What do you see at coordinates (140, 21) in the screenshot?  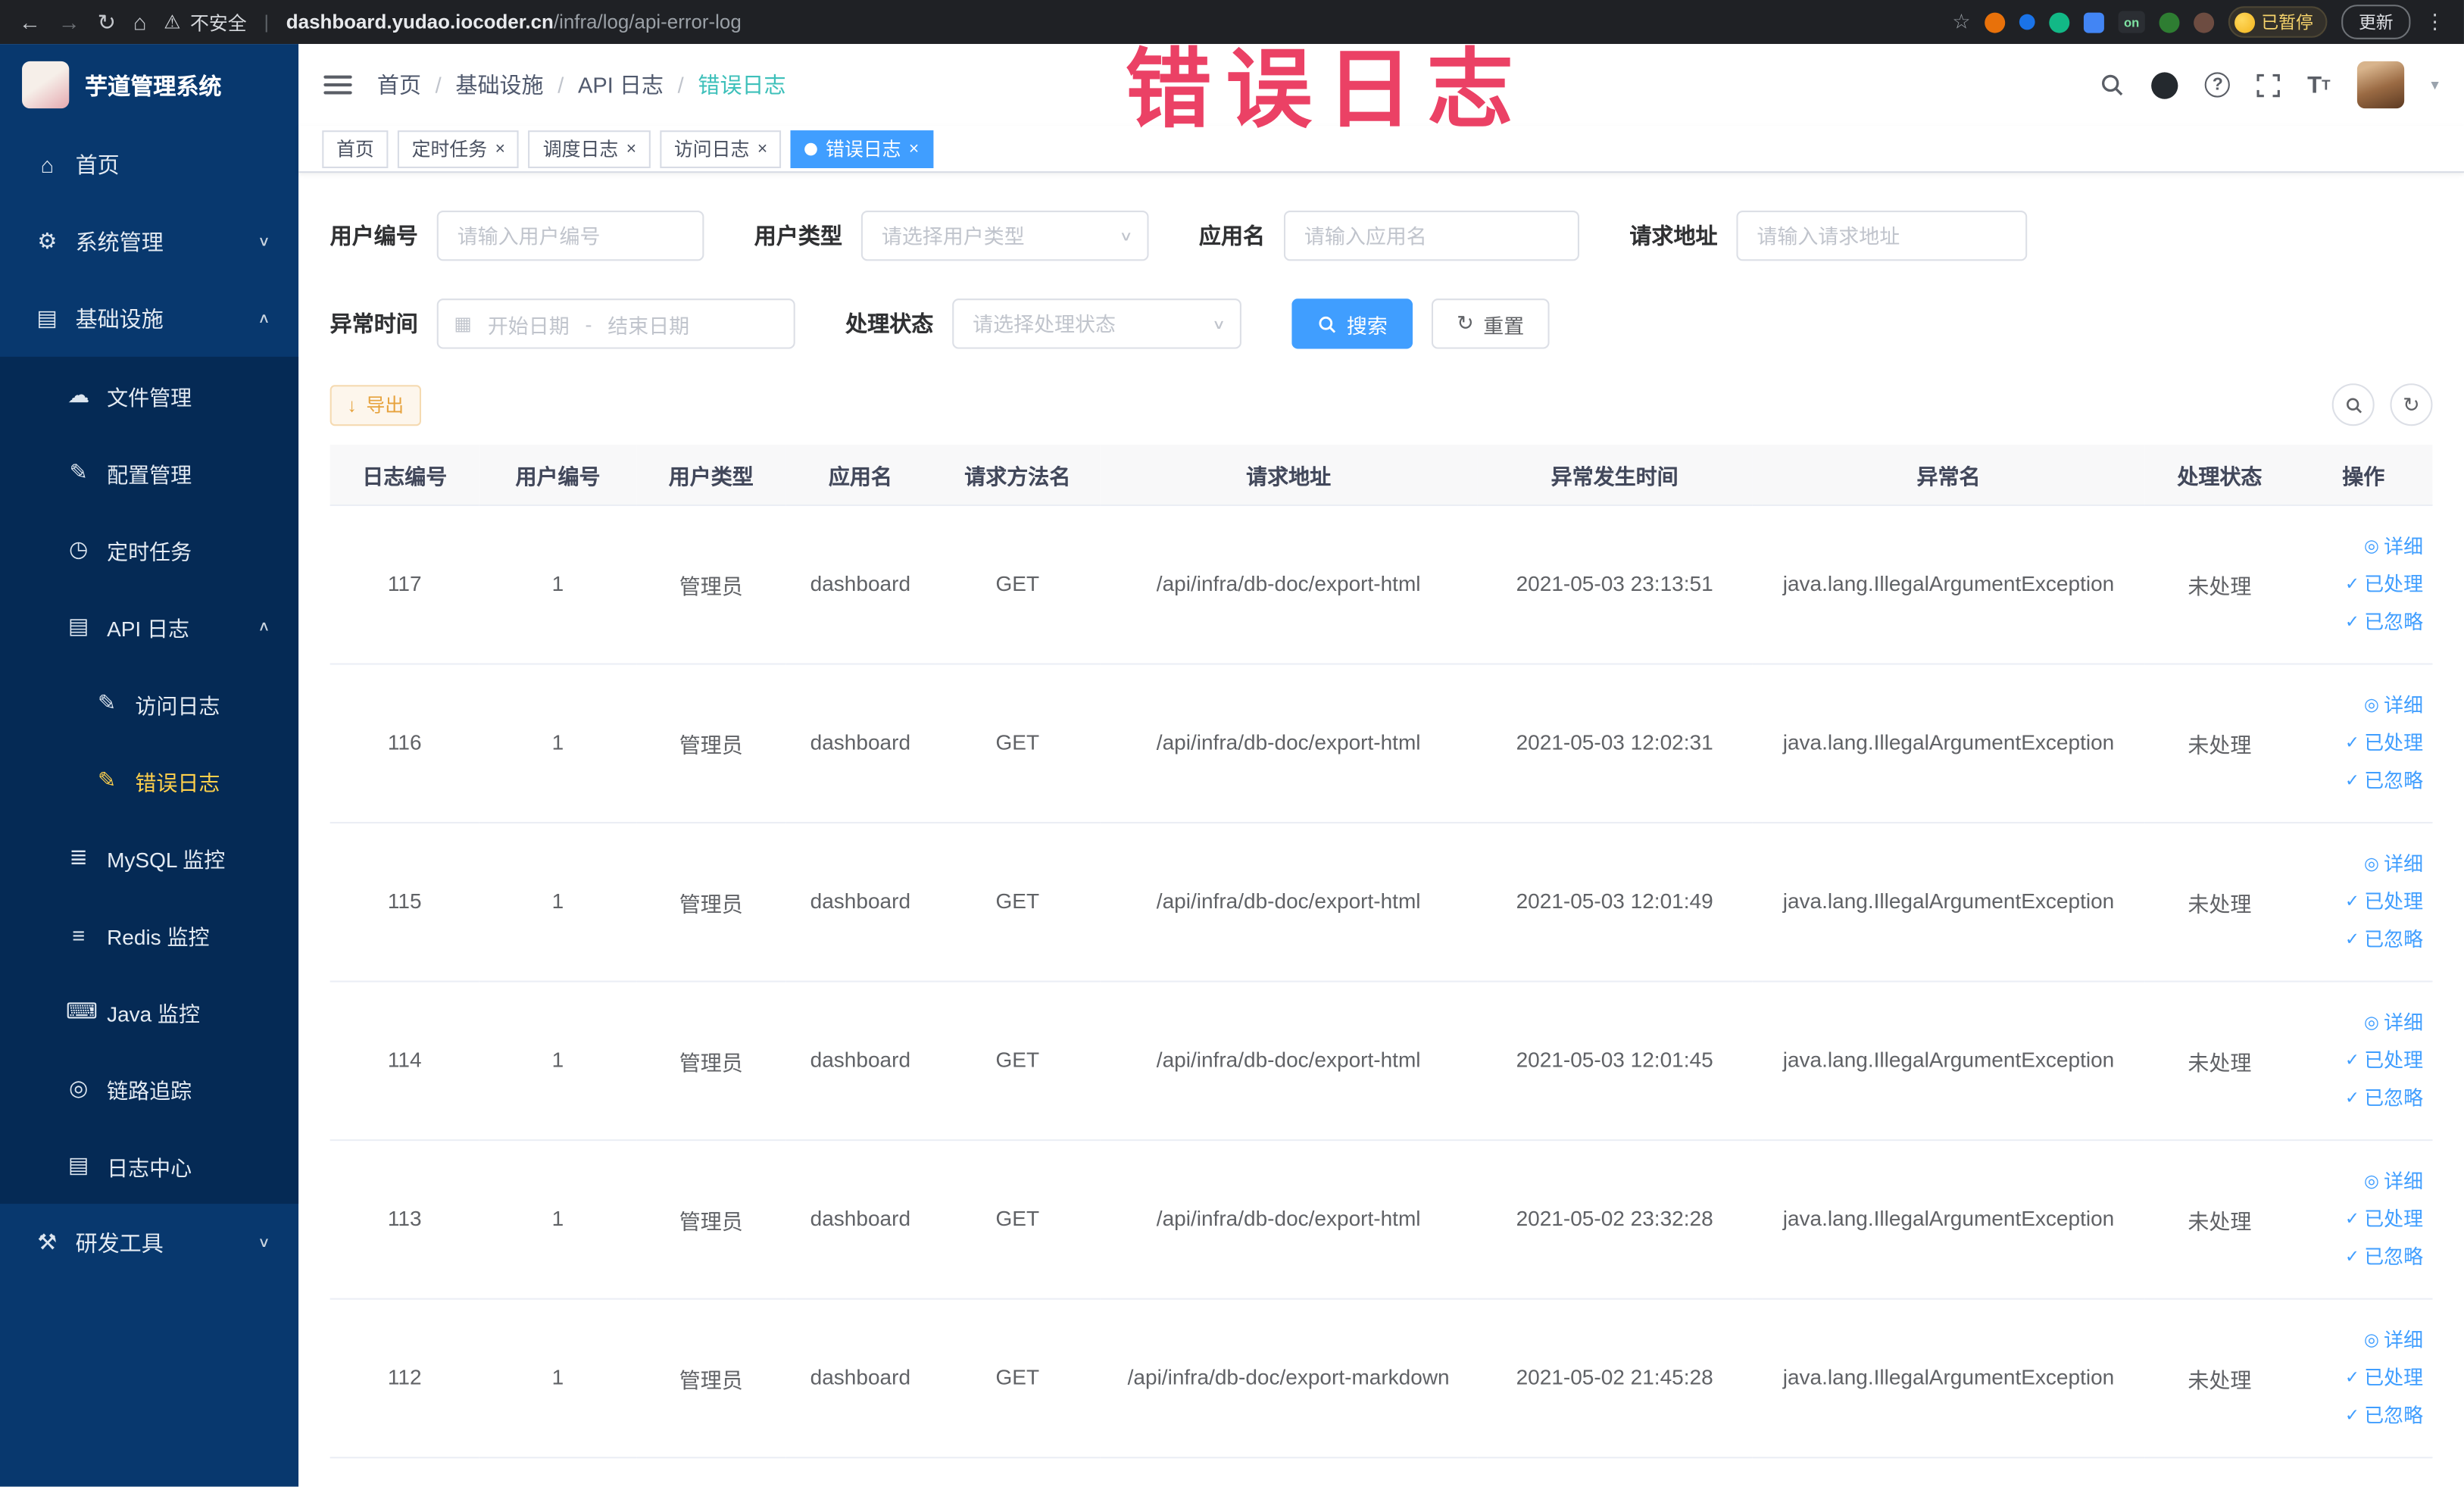 I see `browser-home-icon: ⌂` at bounding box center [140, 21].